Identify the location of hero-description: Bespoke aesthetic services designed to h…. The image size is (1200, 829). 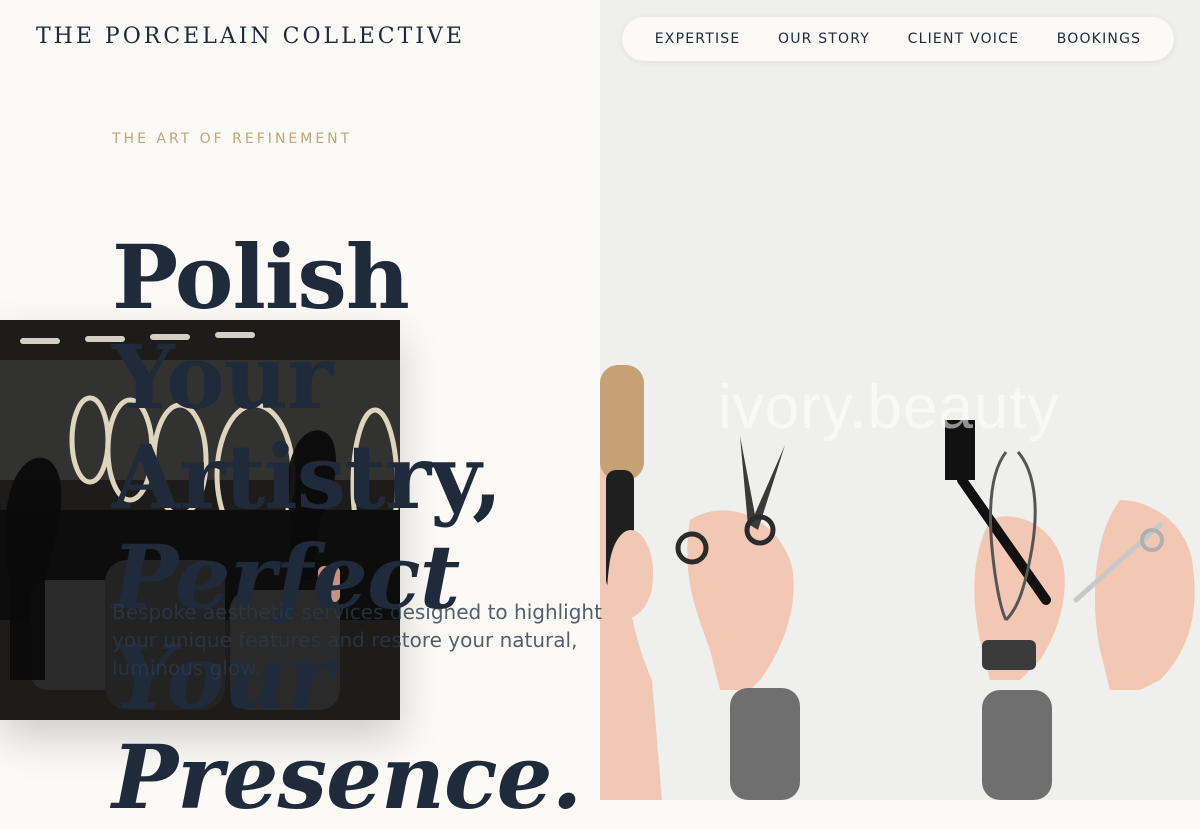
(357, 640).